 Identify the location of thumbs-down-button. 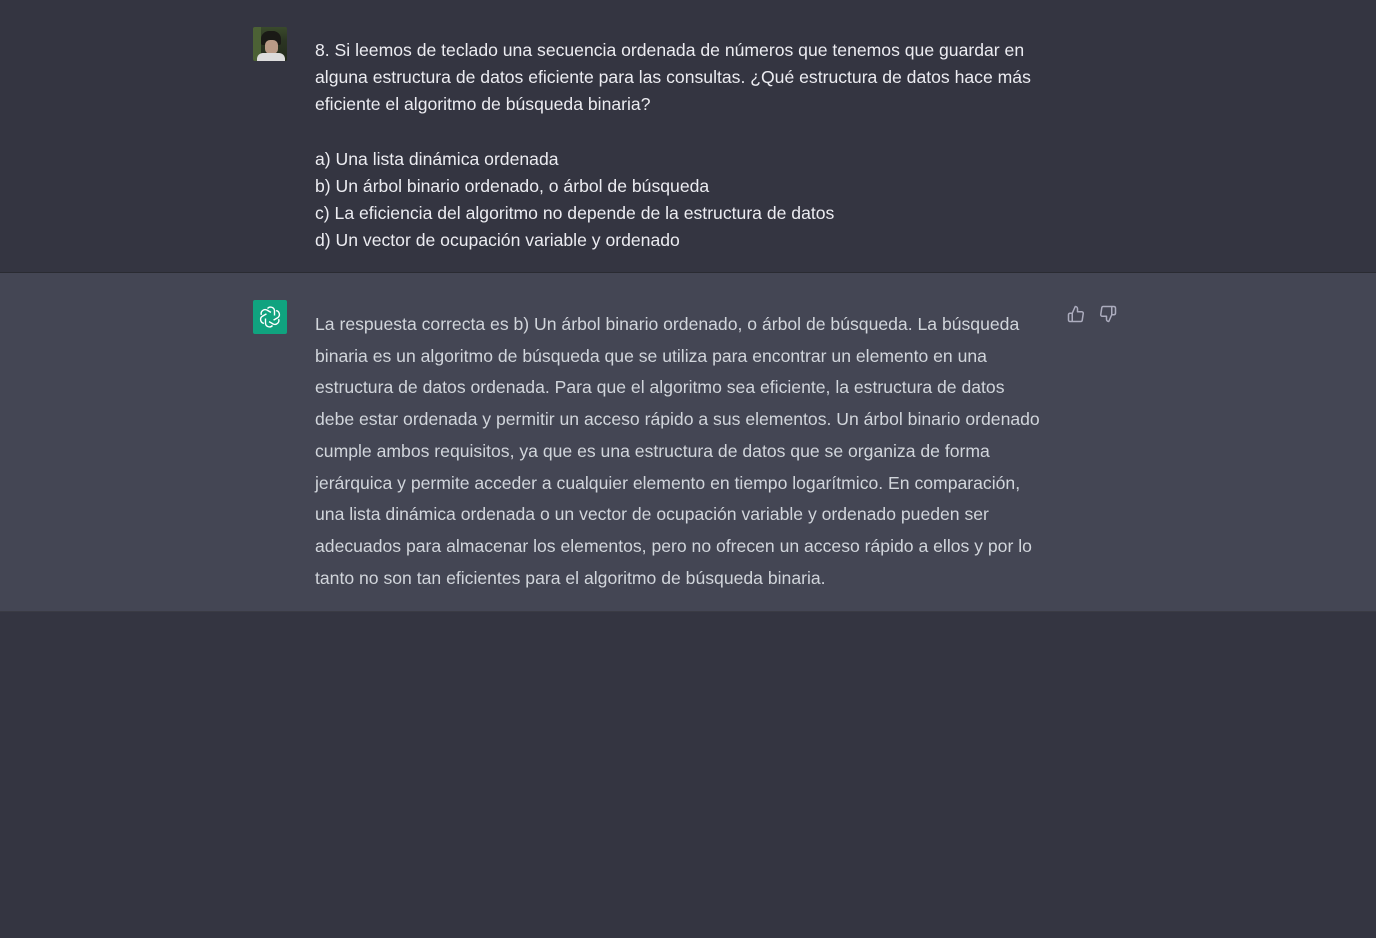
(1108, 314).